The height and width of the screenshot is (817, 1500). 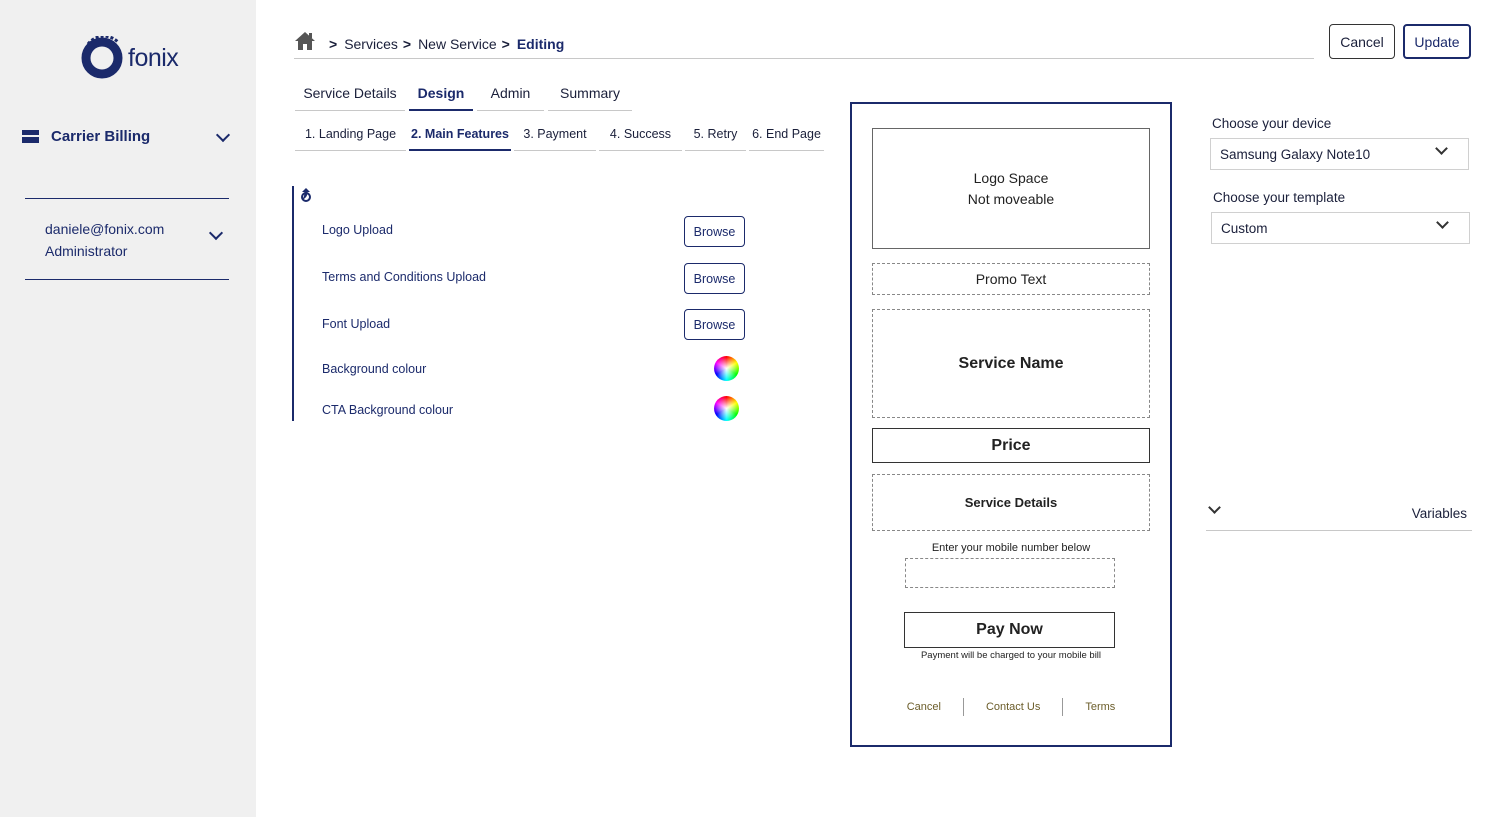 I want to click on user-menu: daniele@fonix.com Administrator, so click(x=140, y=240).